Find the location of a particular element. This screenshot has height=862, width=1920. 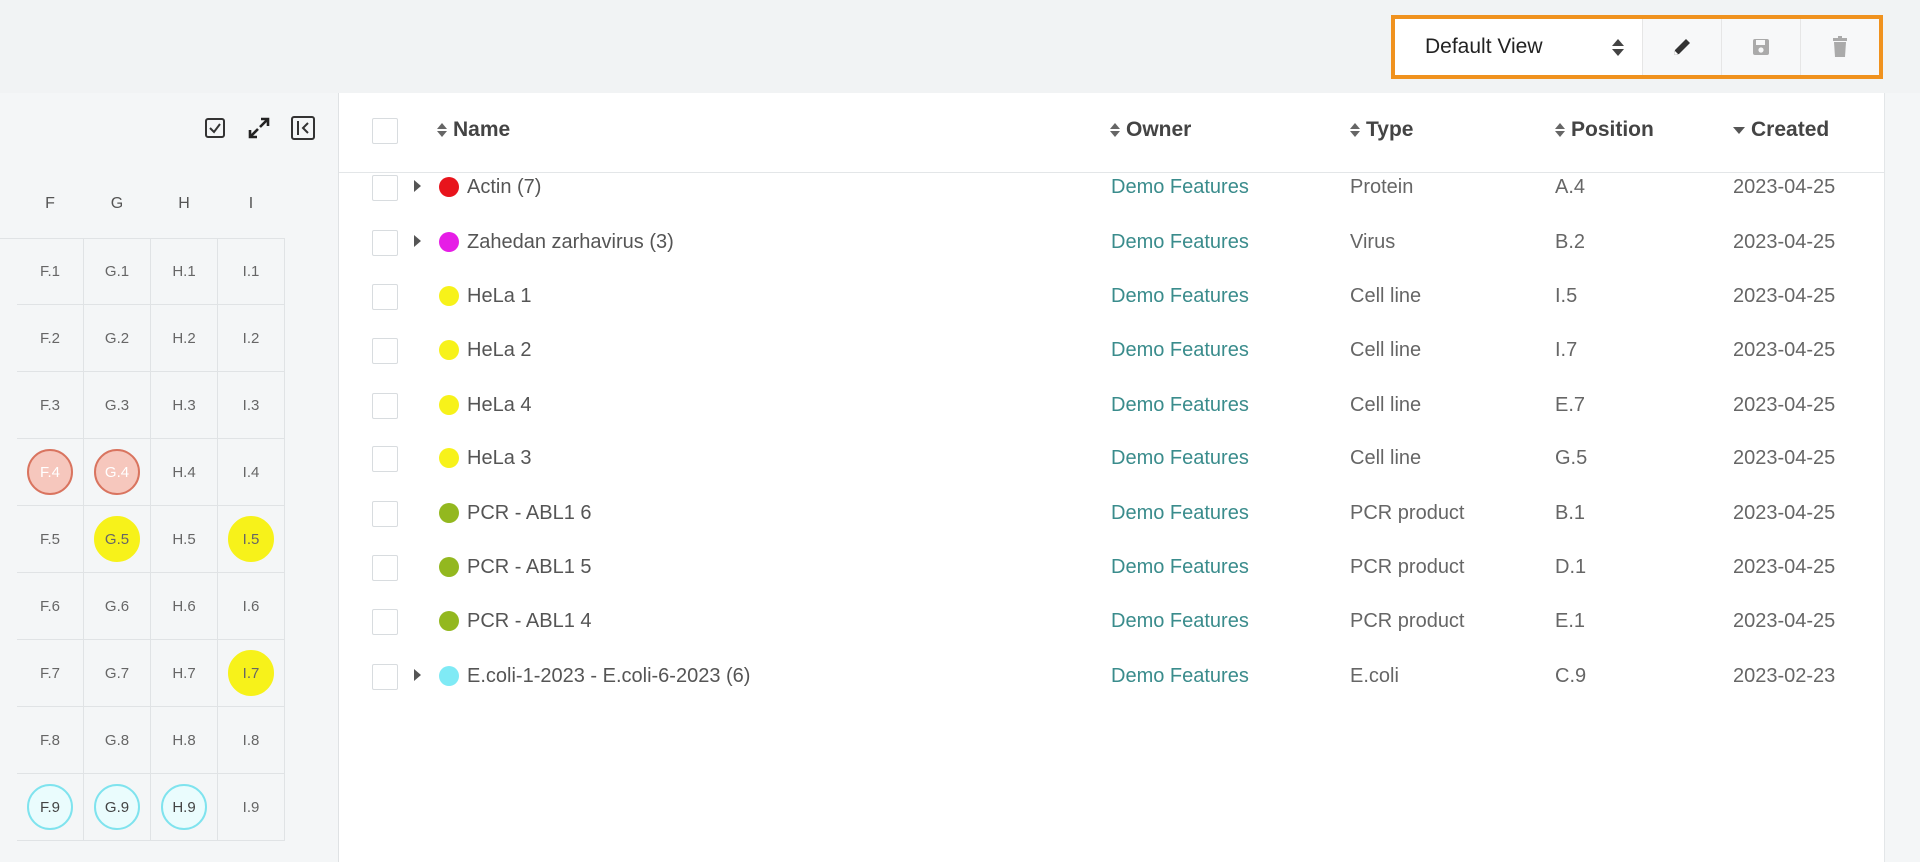

plate-well: I.2 is located at coordinates (251, 338).